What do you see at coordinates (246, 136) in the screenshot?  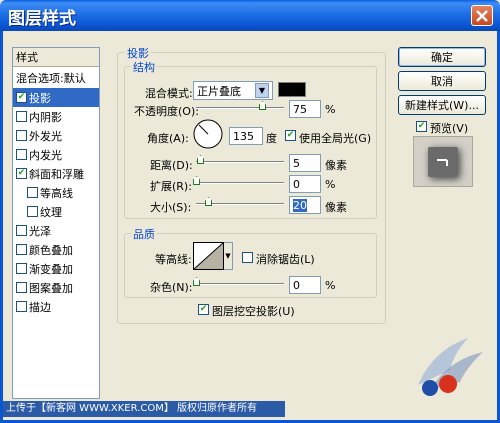 I see `angle-input: 135` at bounding box center [246, 136].